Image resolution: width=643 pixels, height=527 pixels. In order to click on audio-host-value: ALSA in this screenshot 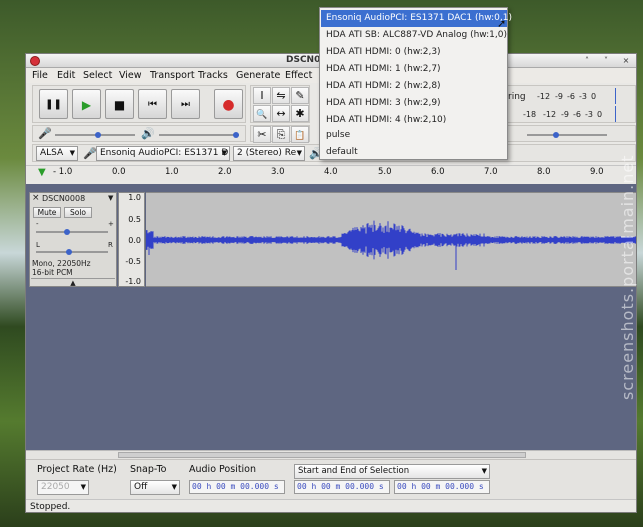, I will do `click(51, 153)`.